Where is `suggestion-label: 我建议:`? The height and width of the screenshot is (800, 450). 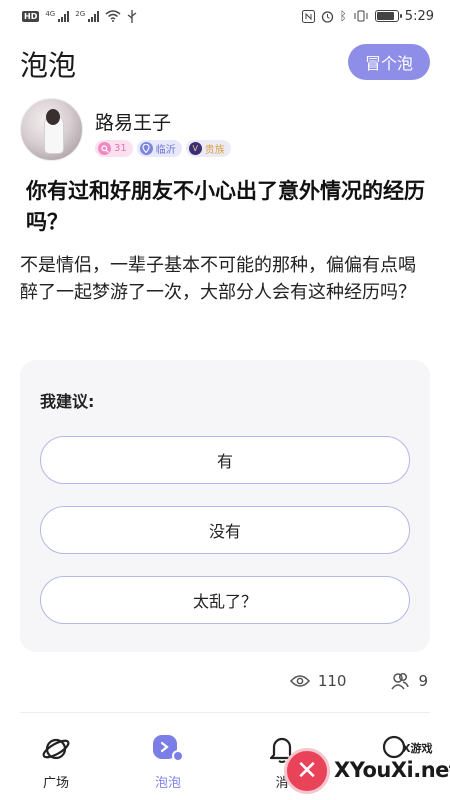 suggestion-label: 我建议: is located at coordinates (67, 401).